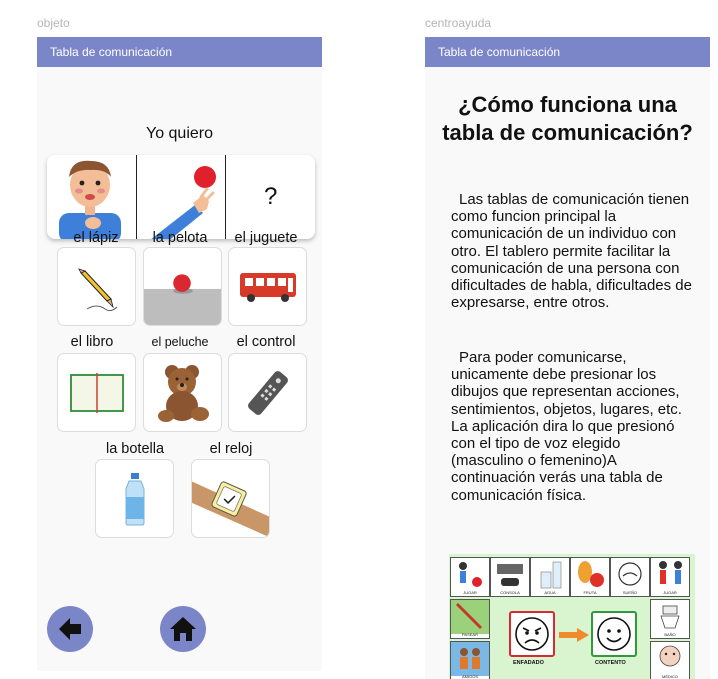  Describe the element at coordinates (610, 663) in the screenshot. I see `happy-face-caption: CONTENTO` at that location.